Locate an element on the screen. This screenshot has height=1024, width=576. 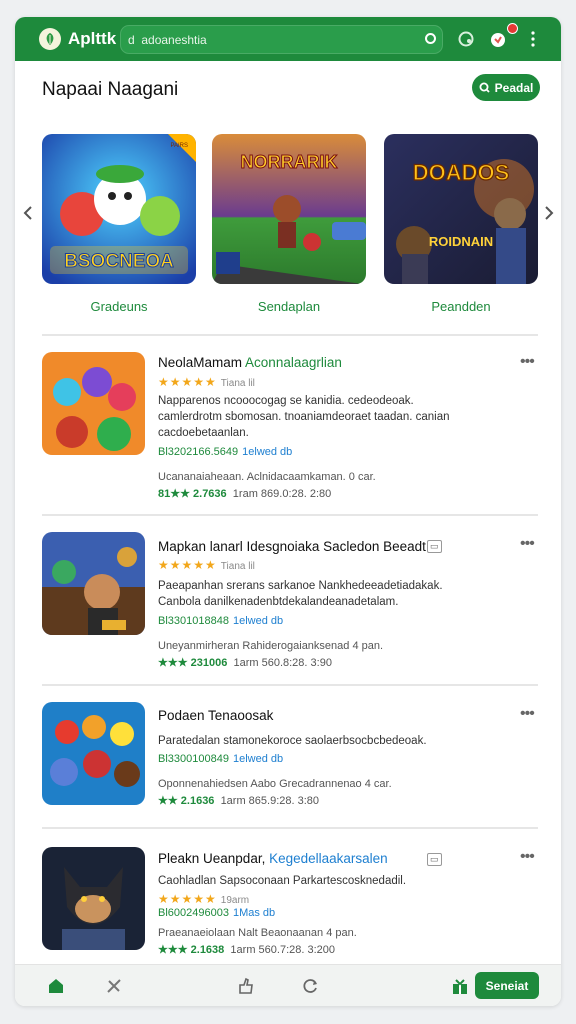
app-subtitle-1: Aconnalaagrlian is located at coordinates (293, 362).